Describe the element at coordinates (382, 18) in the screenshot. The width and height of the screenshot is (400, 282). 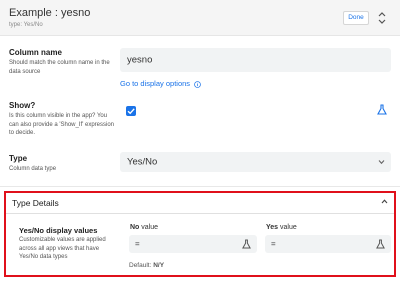
I see `expand-collapse-icon` at that location.